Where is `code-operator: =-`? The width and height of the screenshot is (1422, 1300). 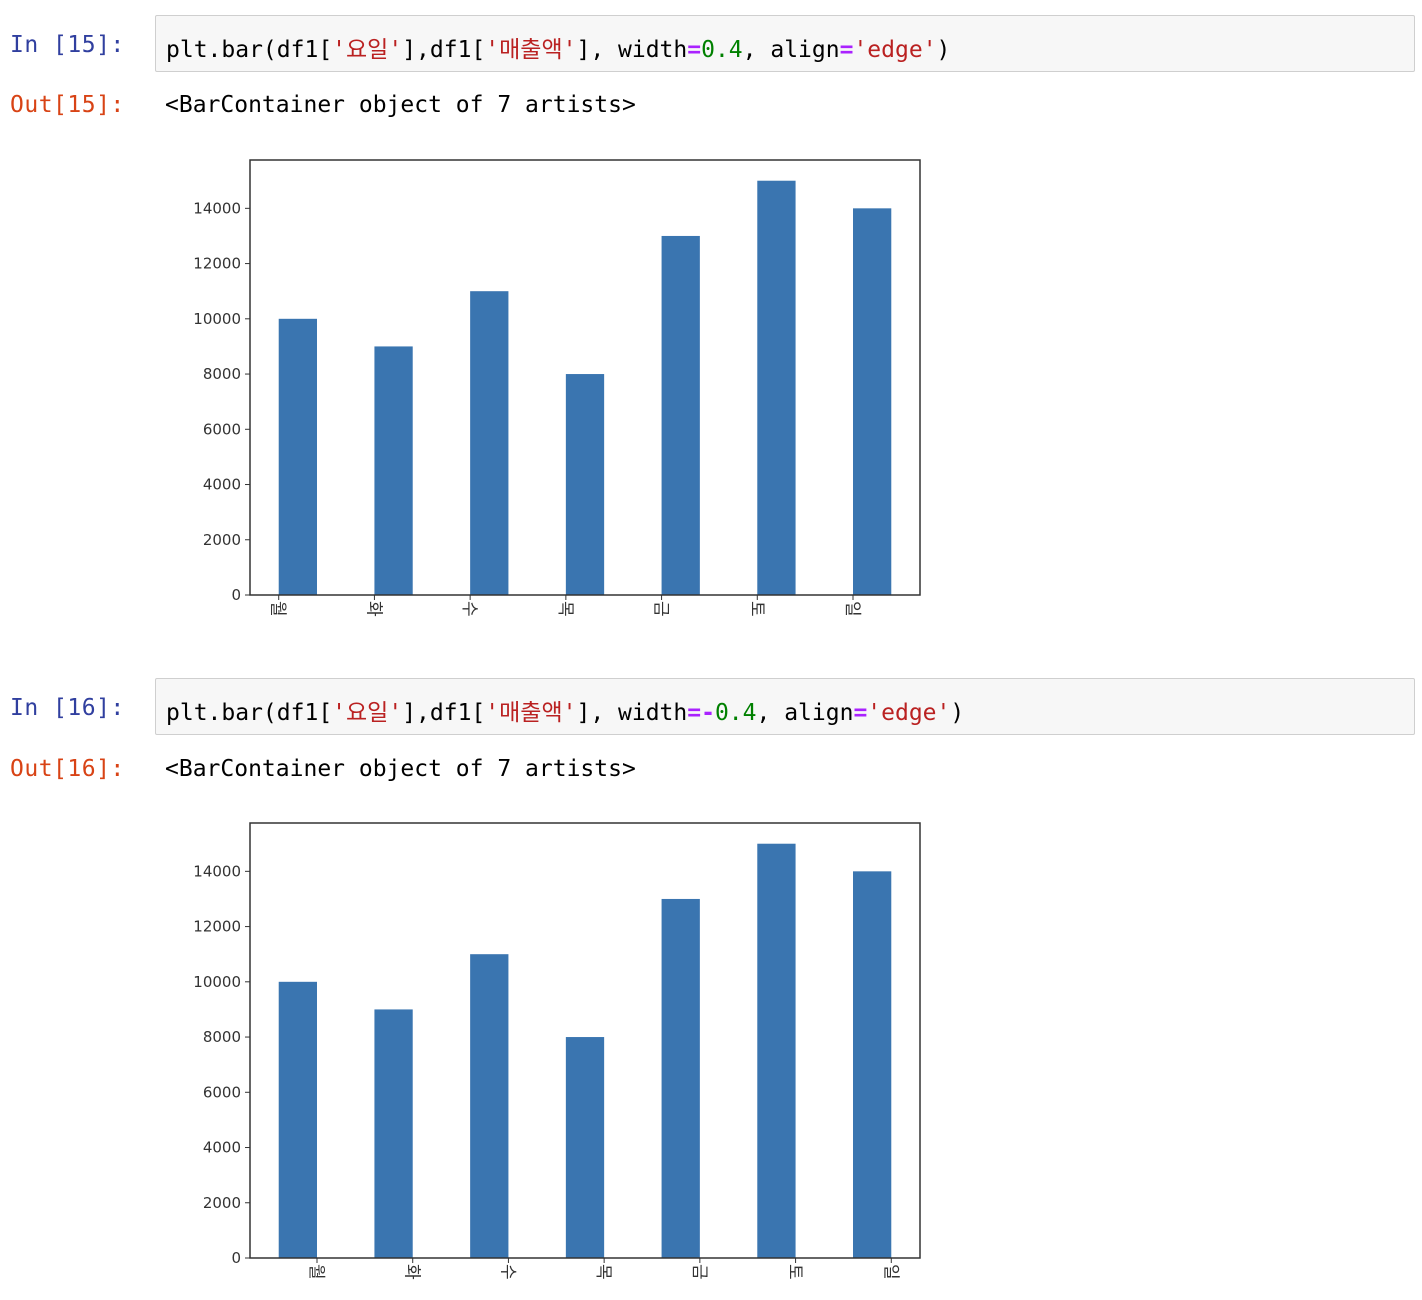
code-operator: =- is located at coordinates (701, 713).